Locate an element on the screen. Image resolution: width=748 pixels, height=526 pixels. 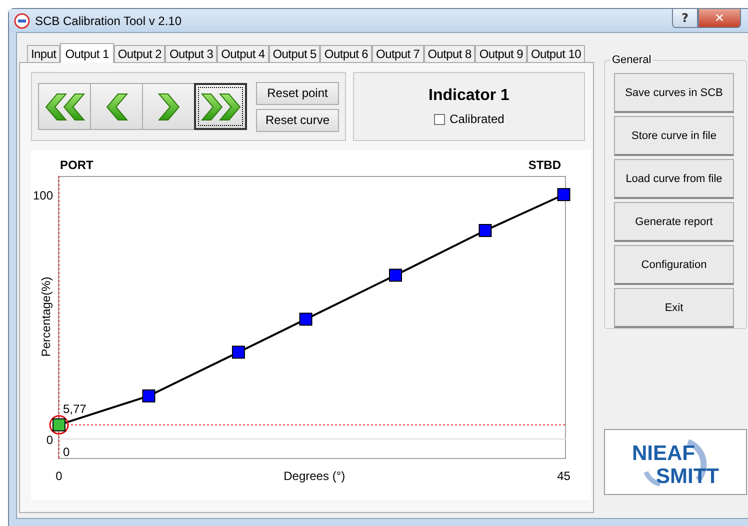
x-axis-title: Degrees (°) is located at coordinates (315, 476).